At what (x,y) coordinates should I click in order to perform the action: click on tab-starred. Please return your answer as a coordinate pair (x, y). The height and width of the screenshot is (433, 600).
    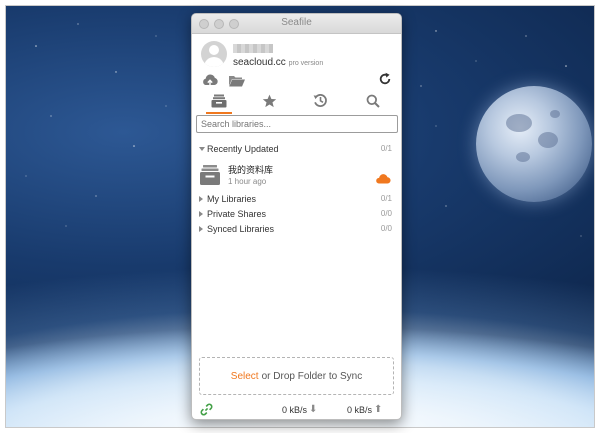
    Looking at the image, I should click on (269, 103).